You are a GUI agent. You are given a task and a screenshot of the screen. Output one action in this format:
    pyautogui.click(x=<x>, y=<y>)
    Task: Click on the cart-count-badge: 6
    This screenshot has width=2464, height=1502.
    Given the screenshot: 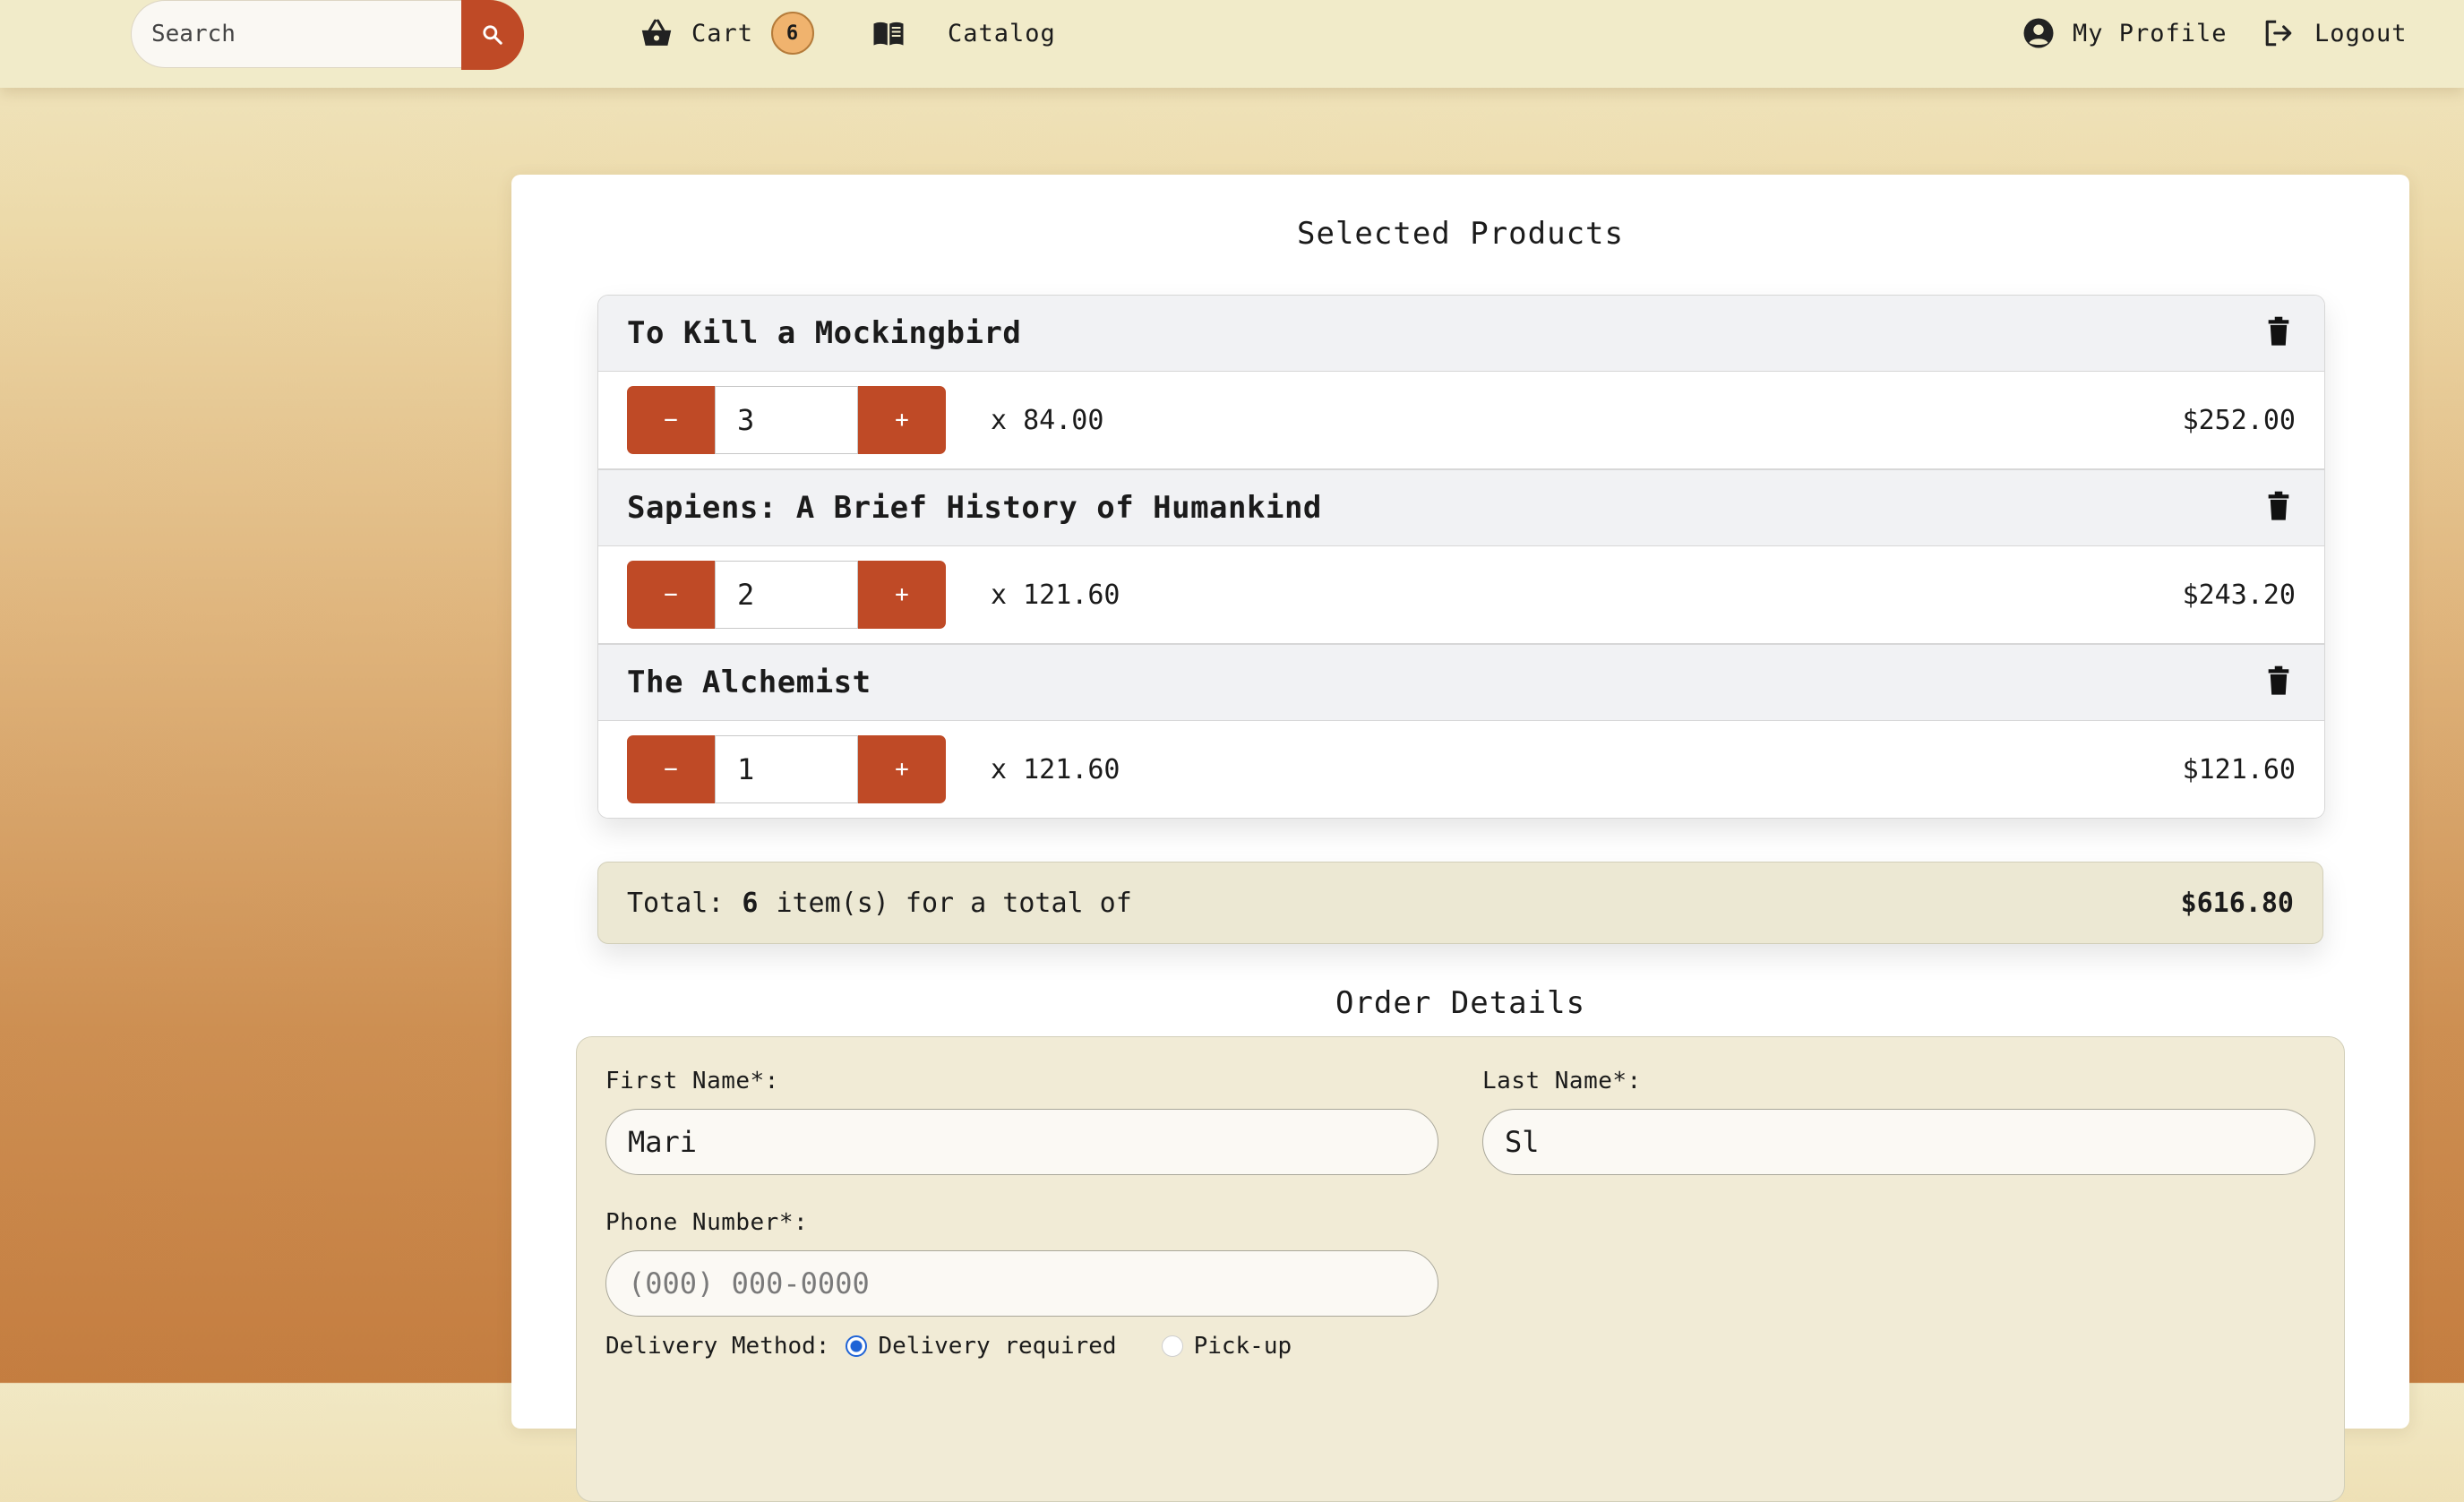 What is the action you would take?
    pyautogui.click(x=793, y=34)
    